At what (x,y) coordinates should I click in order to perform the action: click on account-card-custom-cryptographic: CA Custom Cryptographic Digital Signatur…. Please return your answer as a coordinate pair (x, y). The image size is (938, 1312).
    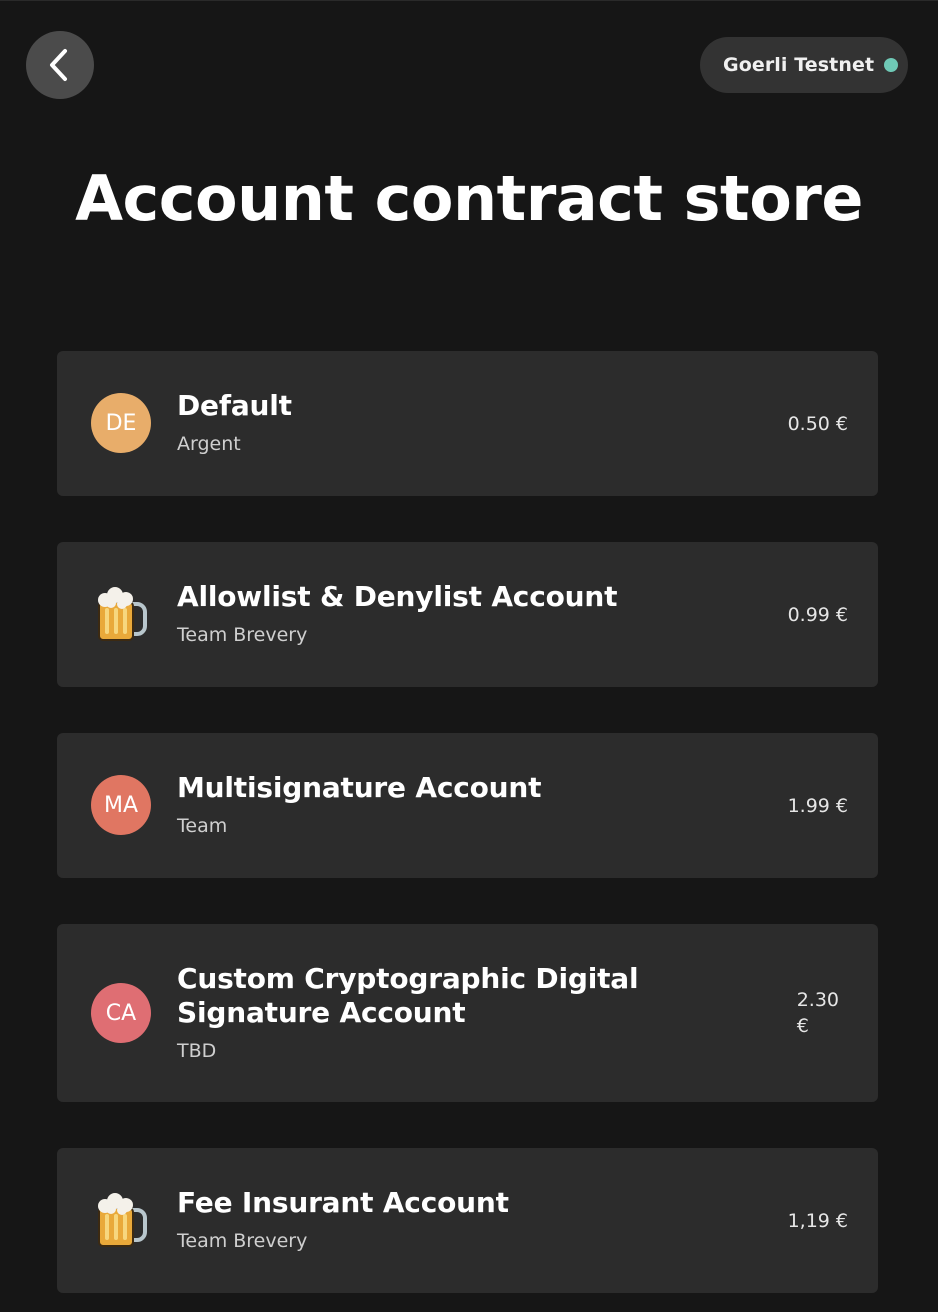
    Looking at the image, I should click on (467, 1013).